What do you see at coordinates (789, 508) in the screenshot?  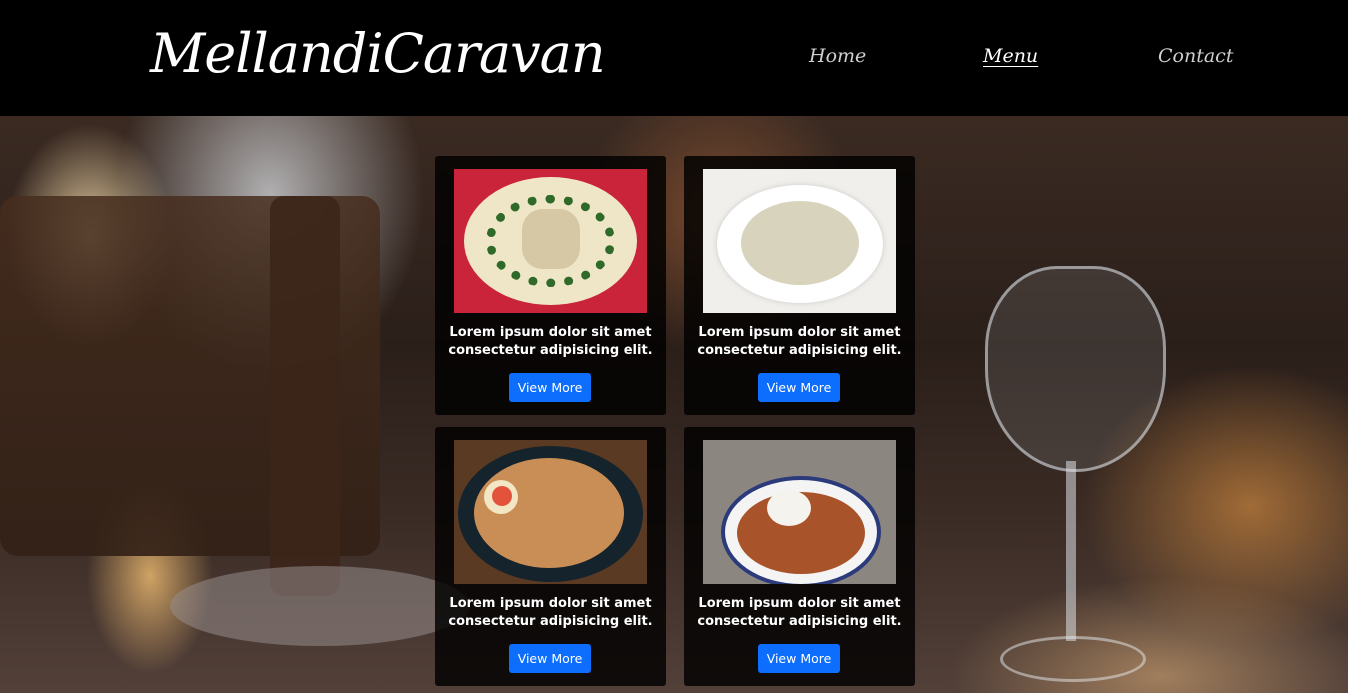 I see `rice-shape` at bounding box center [789, 508].